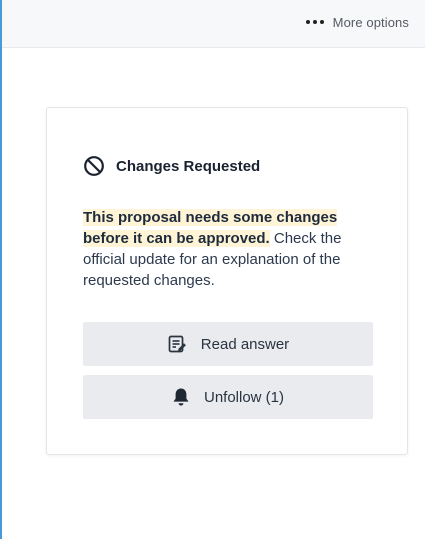 The width and height of the screenshot is (425, 539). What do you see at coordinates (370, 22) in the screenshot?
I see `more-options-label: More options` at bounding box center [370, 22].